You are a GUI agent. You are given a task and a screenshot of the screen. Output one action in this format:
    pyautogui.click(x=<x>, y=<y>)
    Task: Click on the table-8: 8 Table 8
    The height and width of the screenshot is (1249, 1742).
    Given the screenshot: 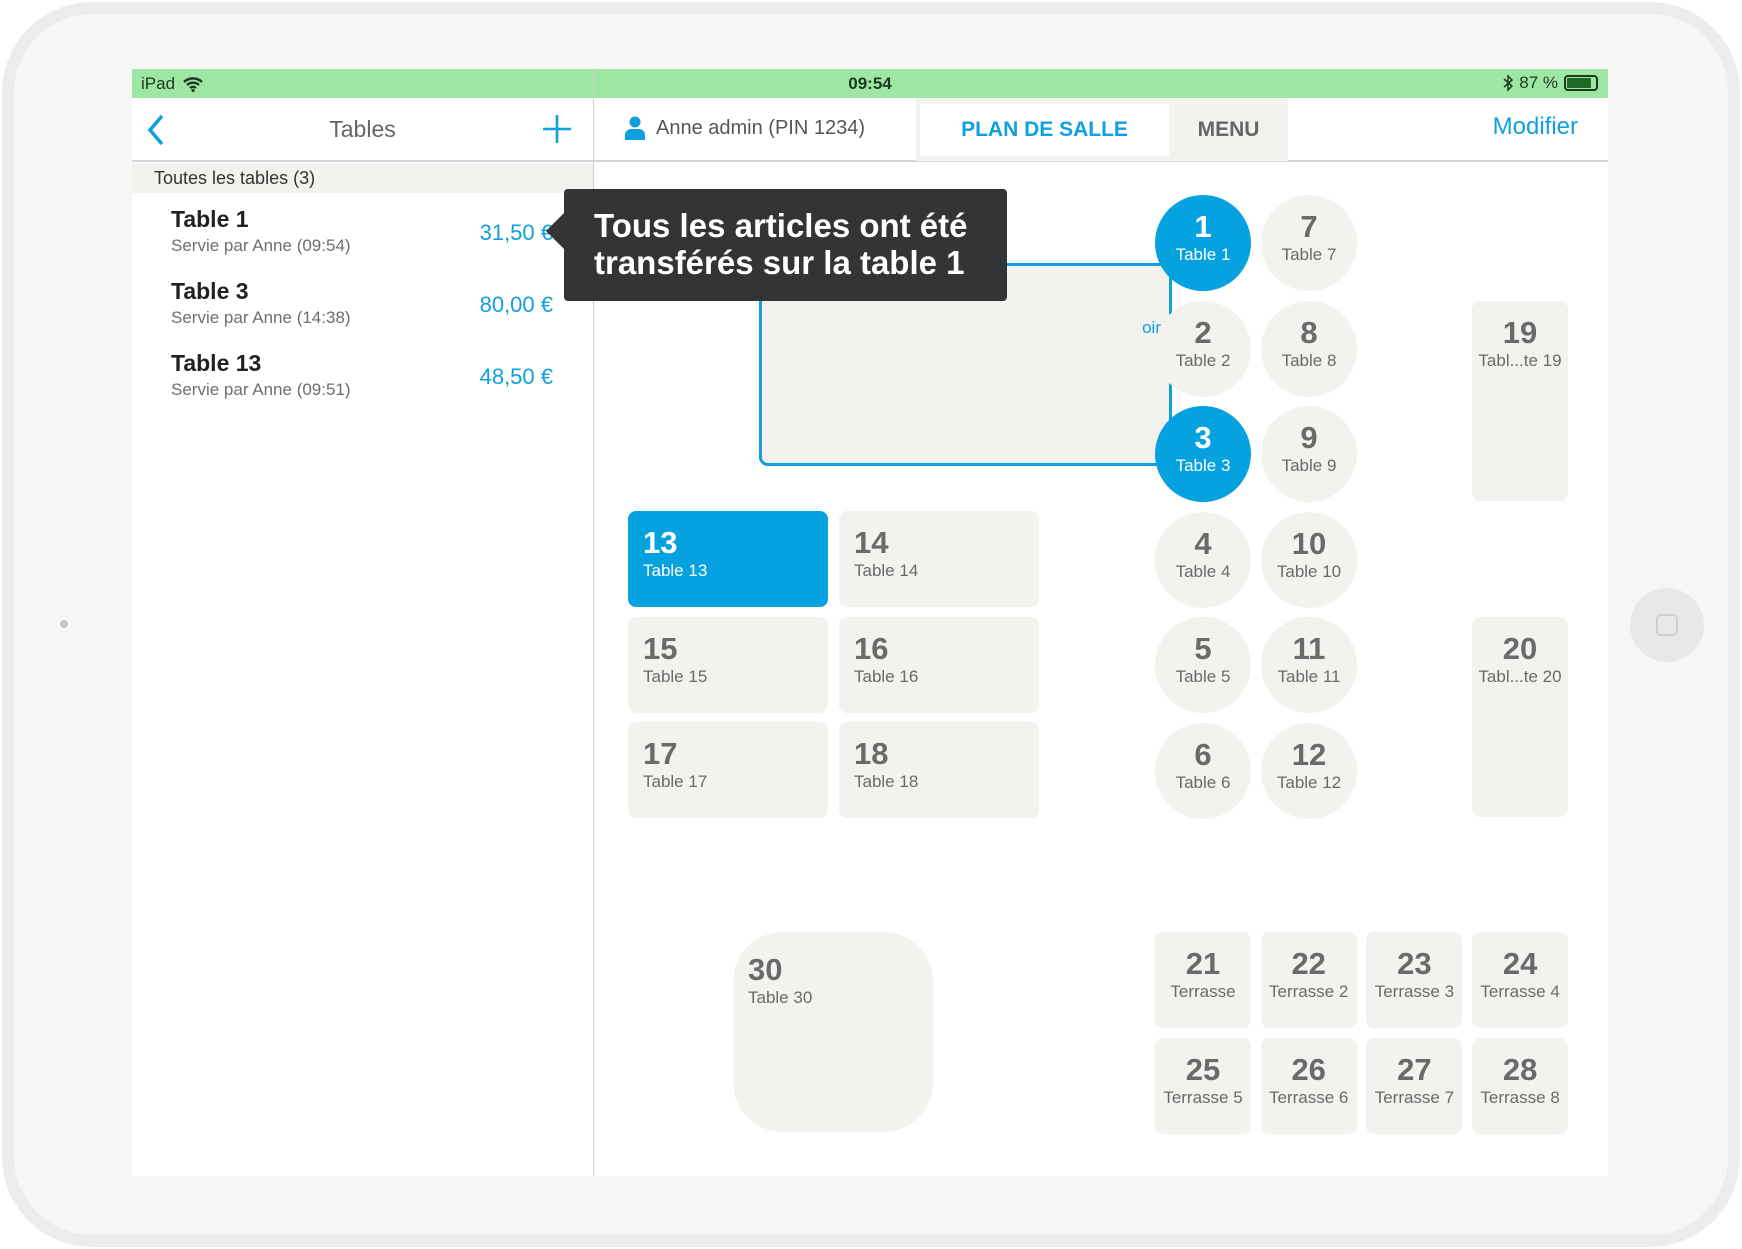 What is the action you would take?
    pyautogui.click(x=1309, y=348)
    